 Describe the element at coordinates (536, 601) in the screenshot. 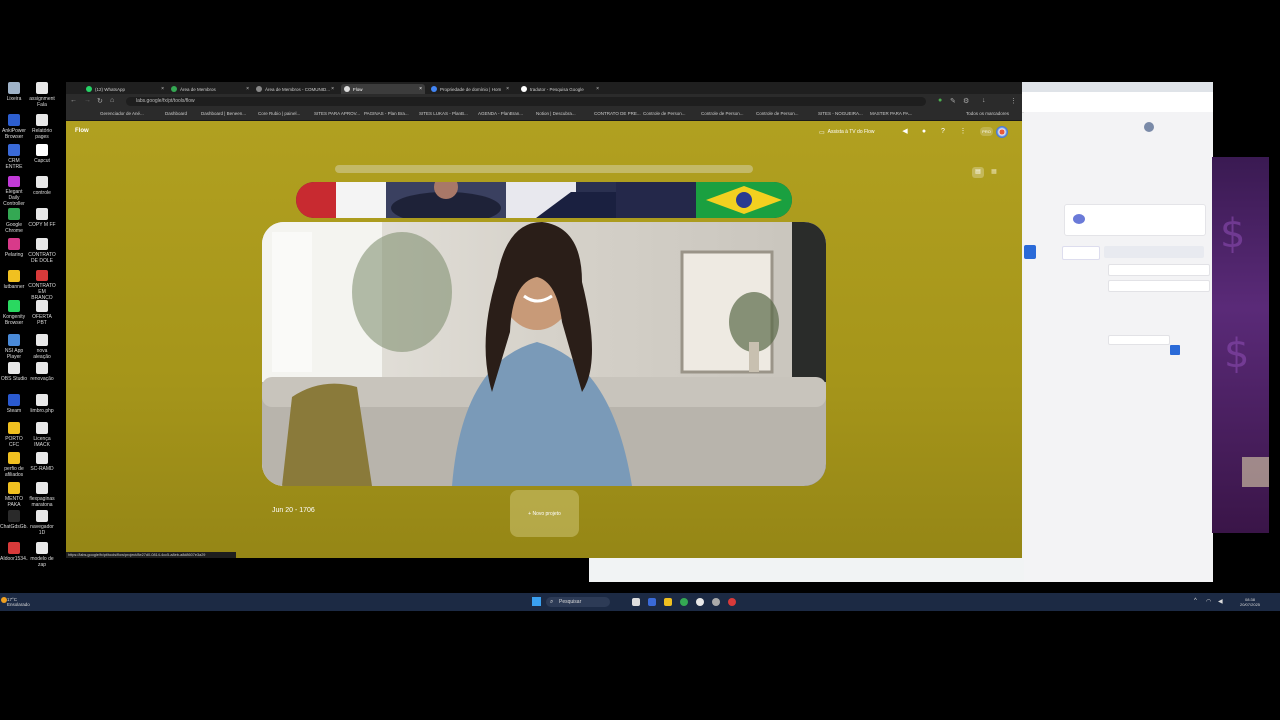

I see `windows-start-icon` at that location.